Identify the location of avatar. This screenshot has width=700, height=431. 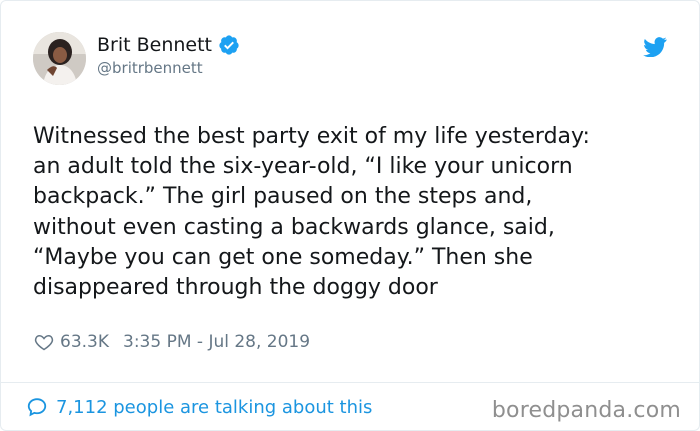
(59, 58).